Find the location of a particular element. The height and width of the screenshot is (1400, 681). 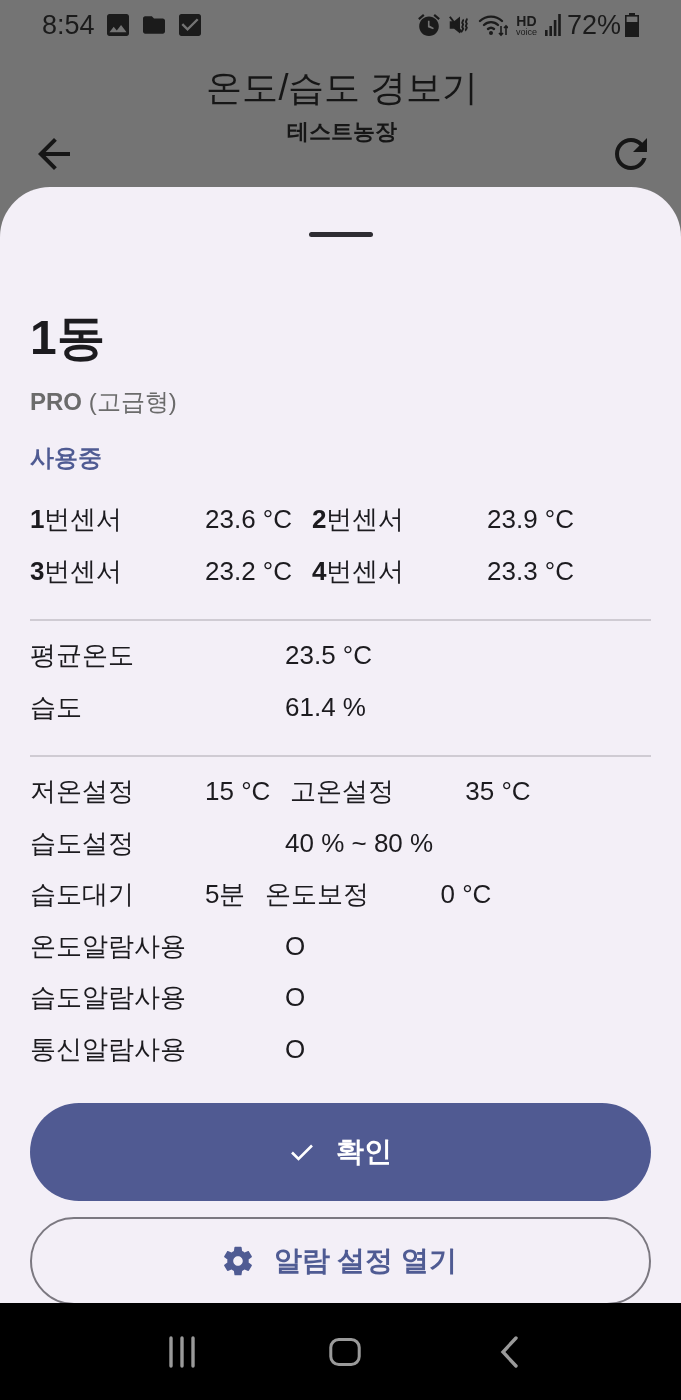

field-label: 습도 is located at coordinates (56, 707).